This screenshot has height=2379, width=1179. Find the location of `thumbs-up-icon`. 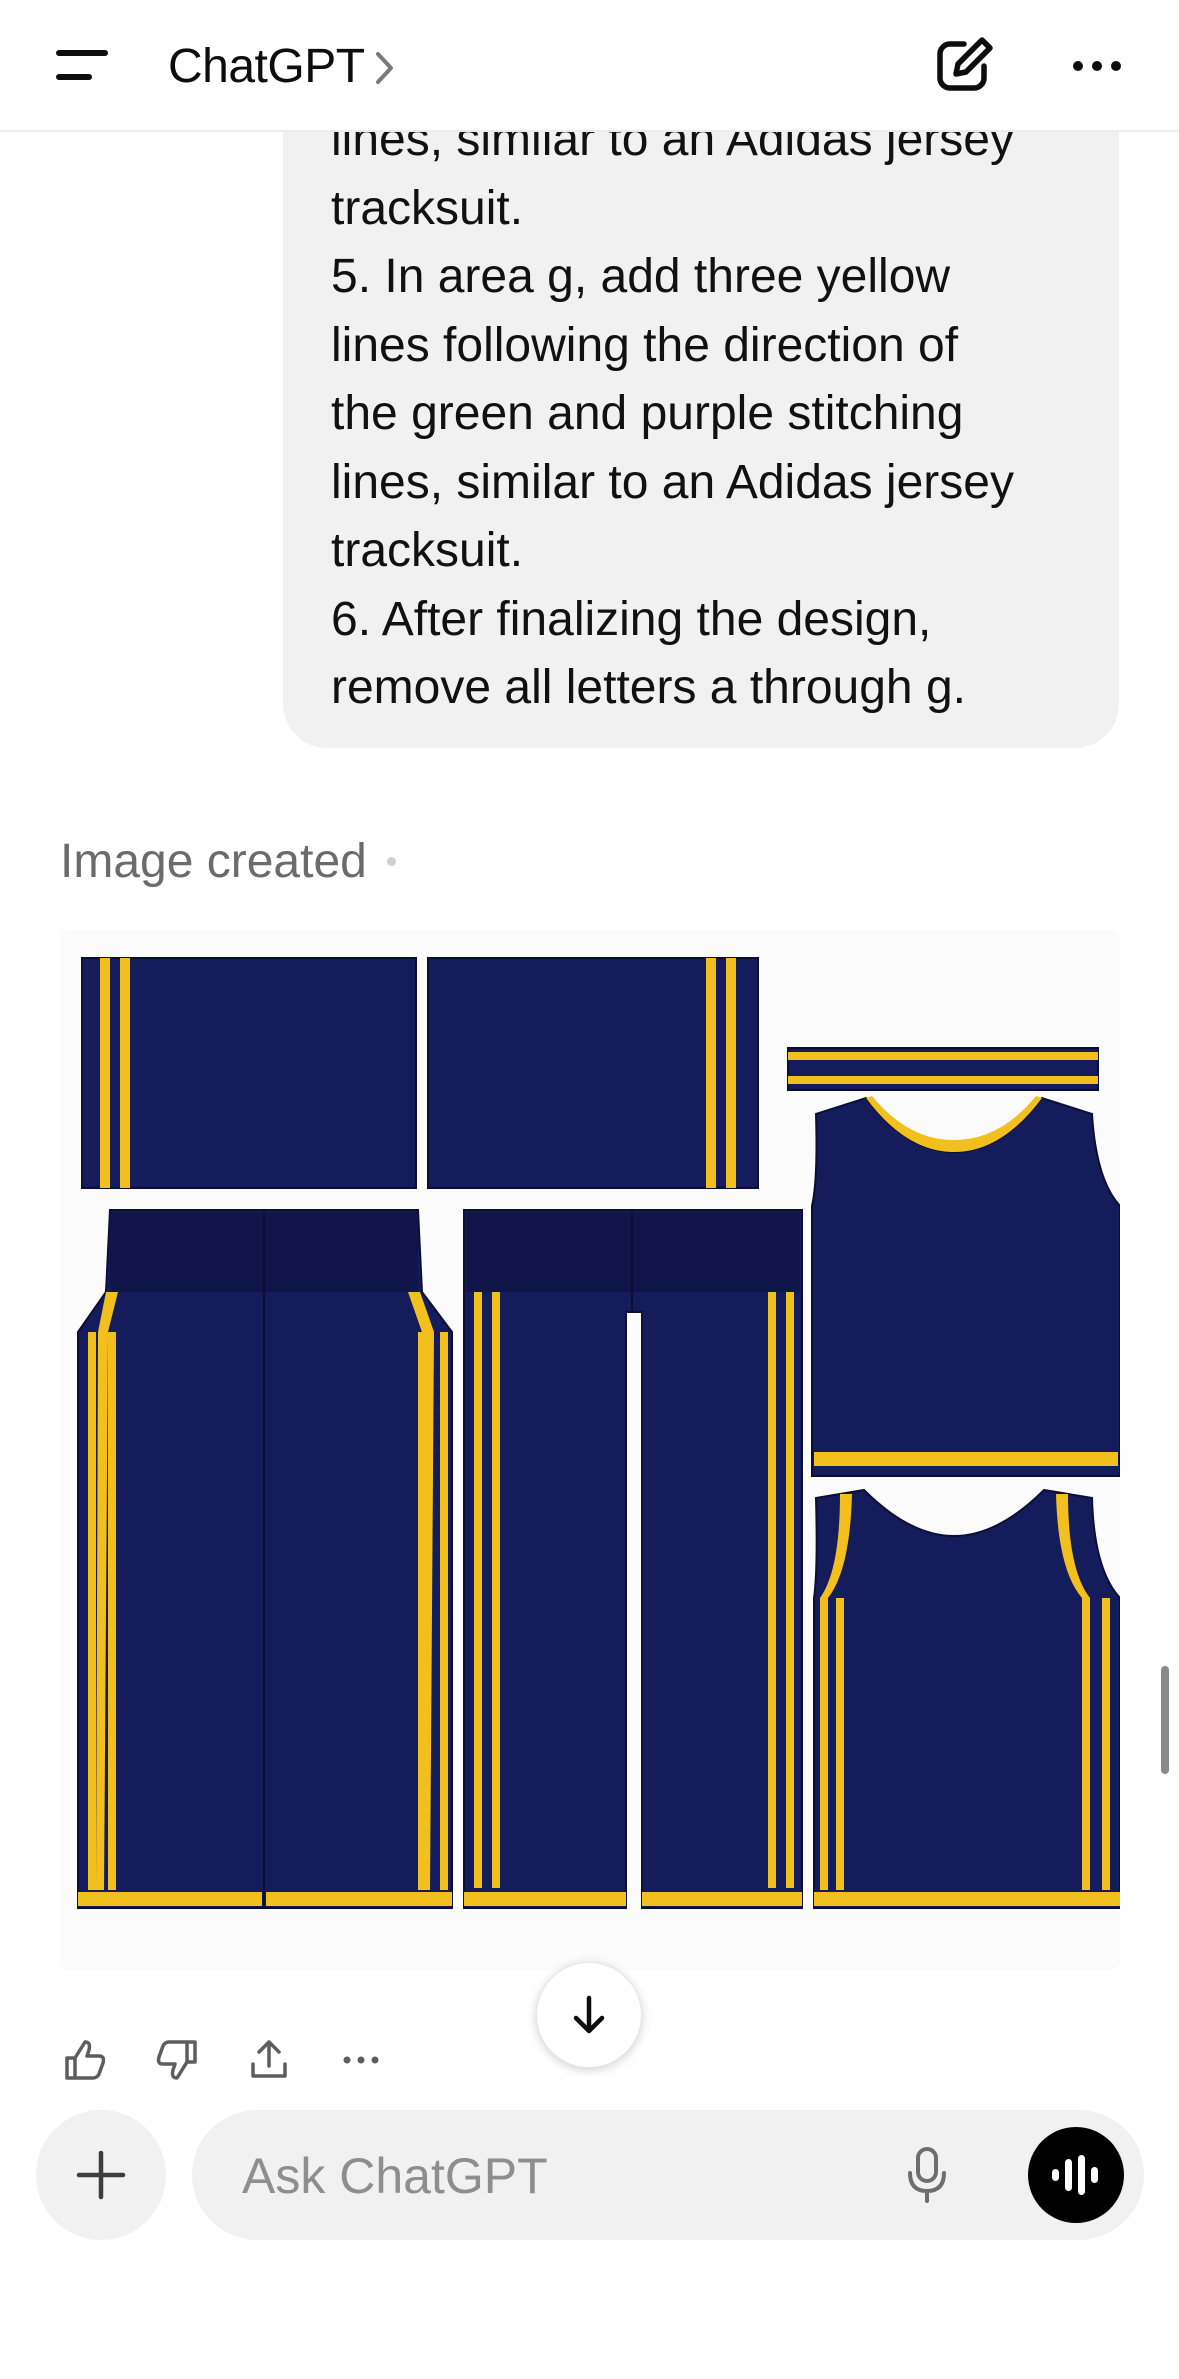

thumbs-up-icon is located at coordinates (85, 2060).